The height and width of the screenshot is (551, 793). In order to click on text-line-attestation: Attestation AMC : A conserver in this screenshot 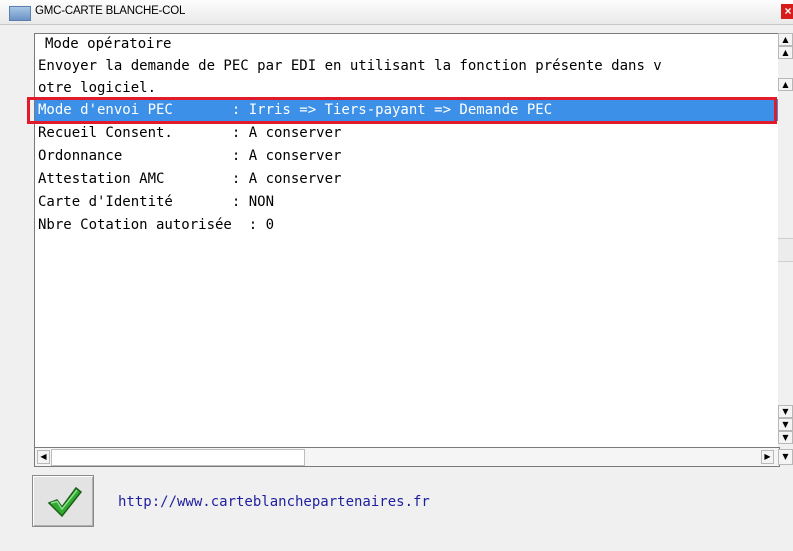, I will do `click(189, 179)`.